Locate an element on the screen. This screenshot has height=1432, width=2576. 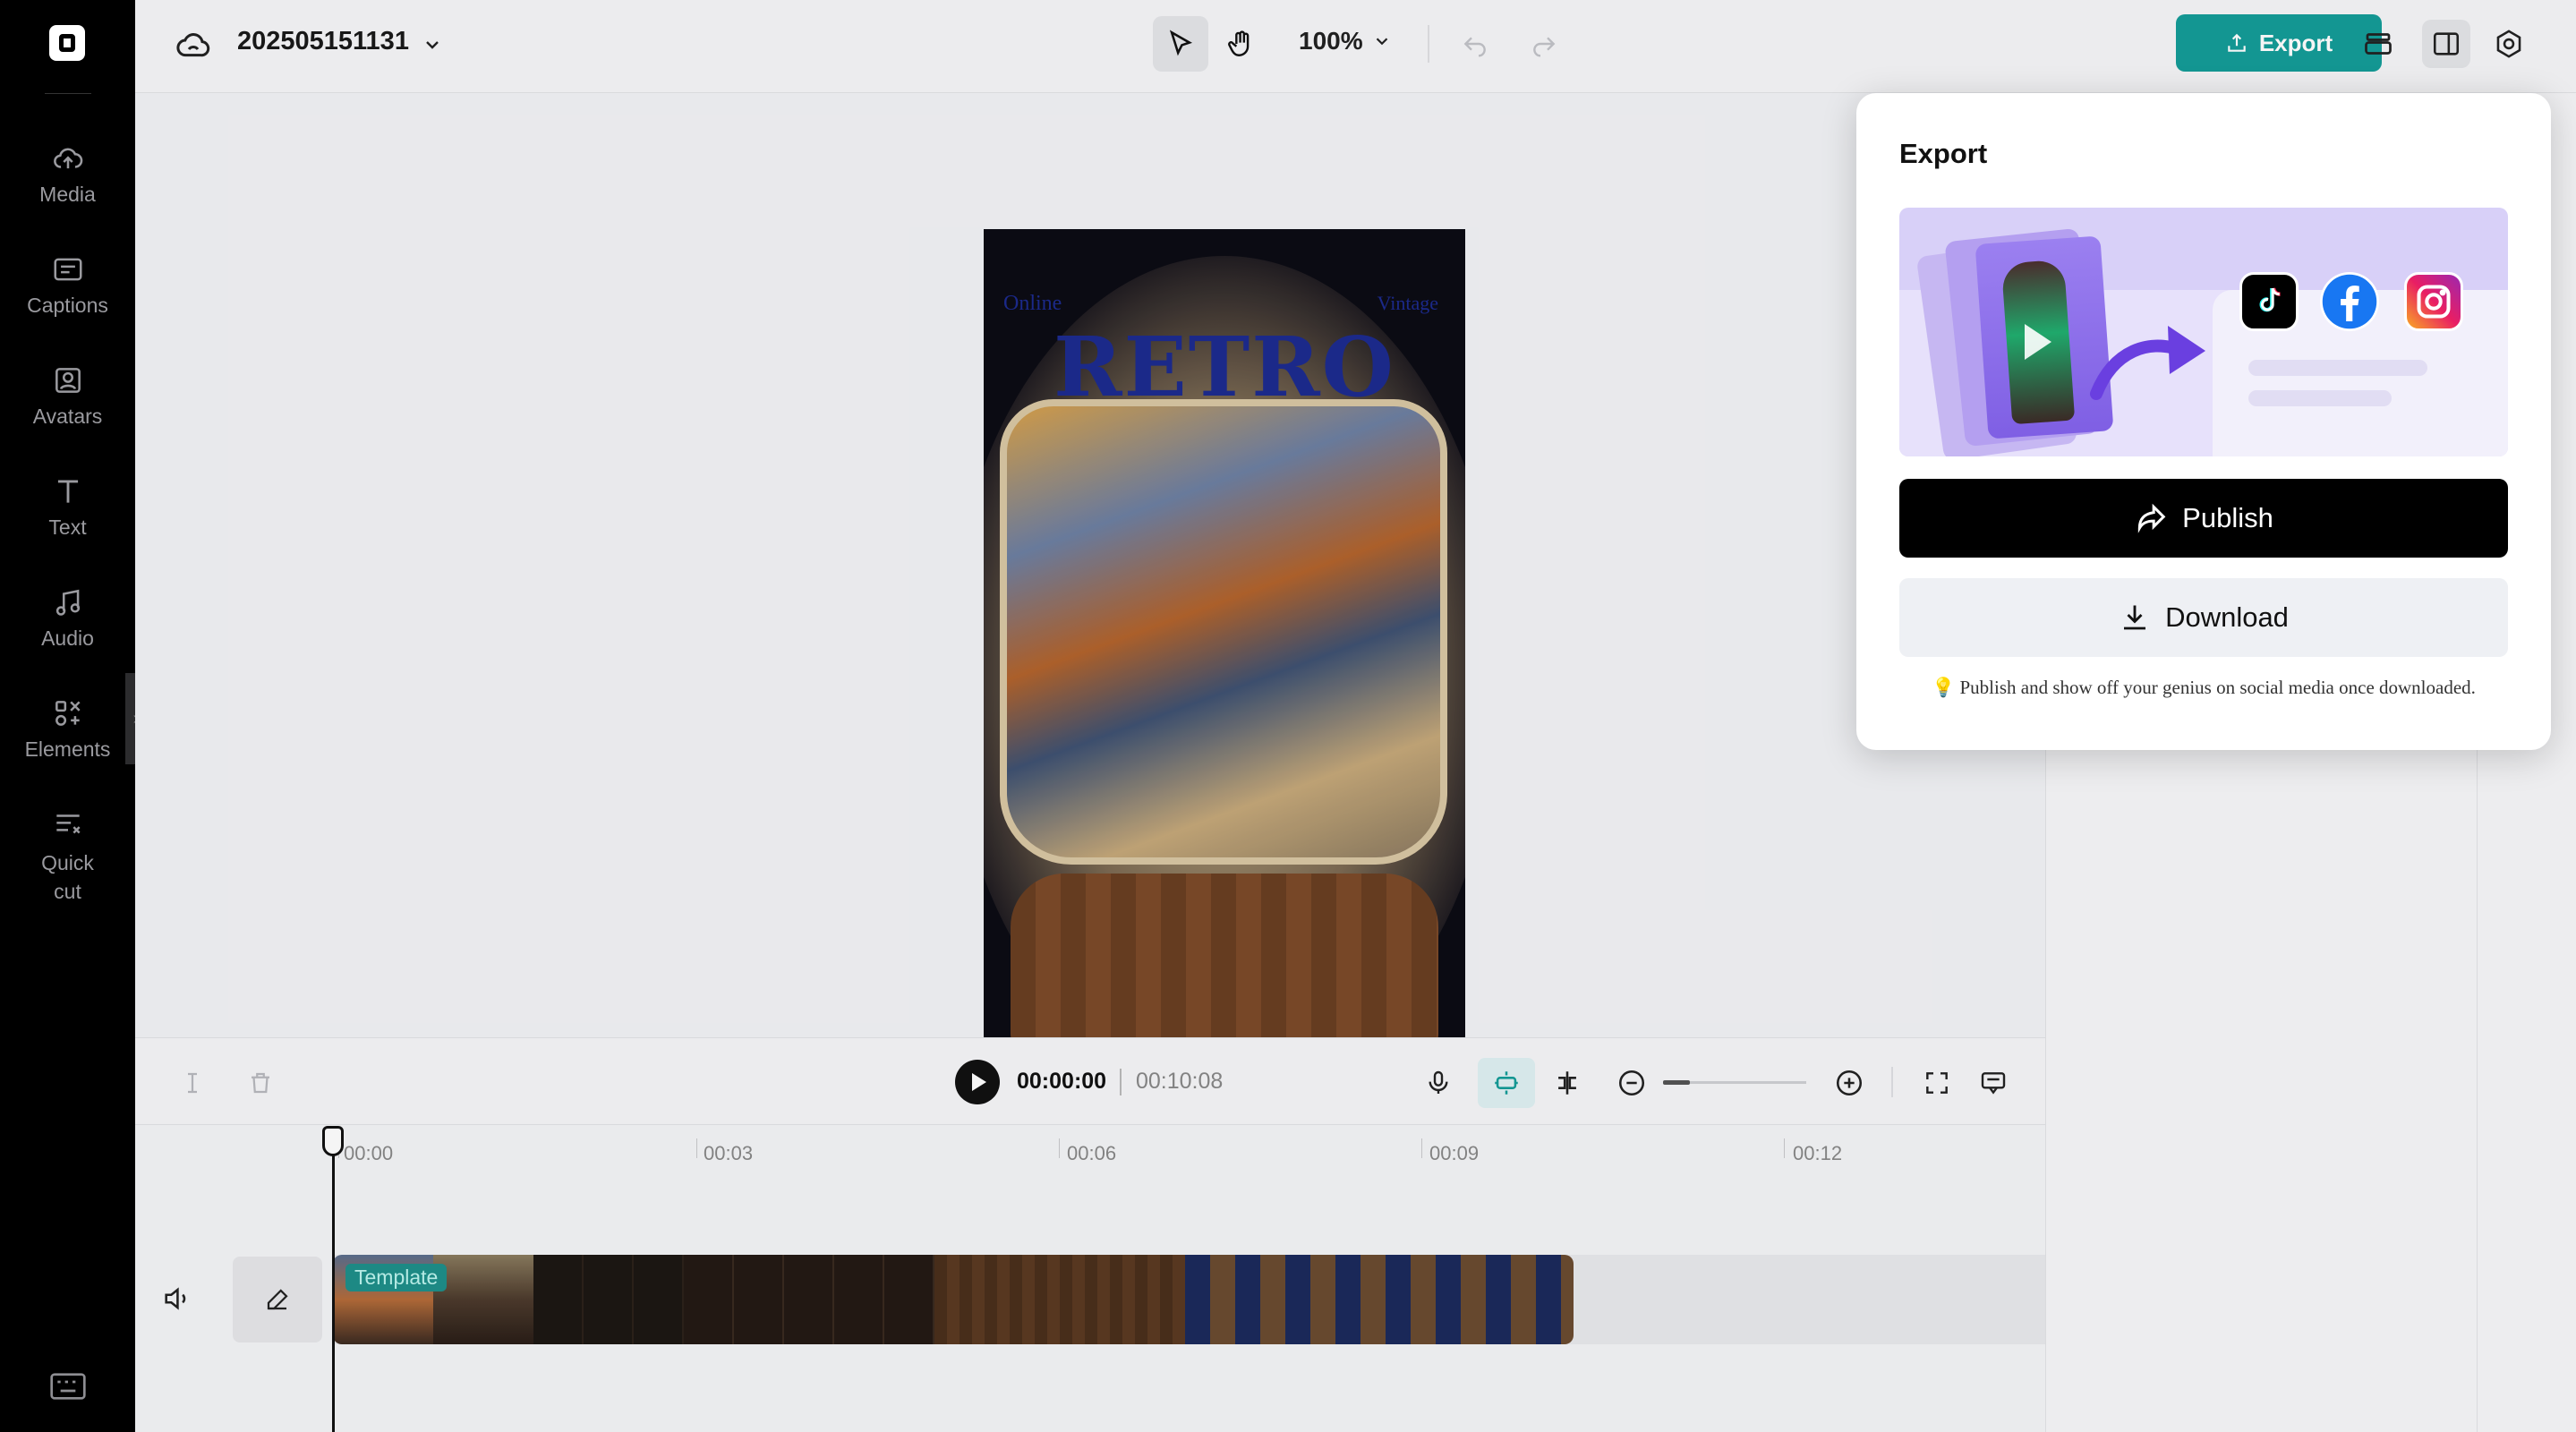
undo-button is located at coordinates (1475, 44).